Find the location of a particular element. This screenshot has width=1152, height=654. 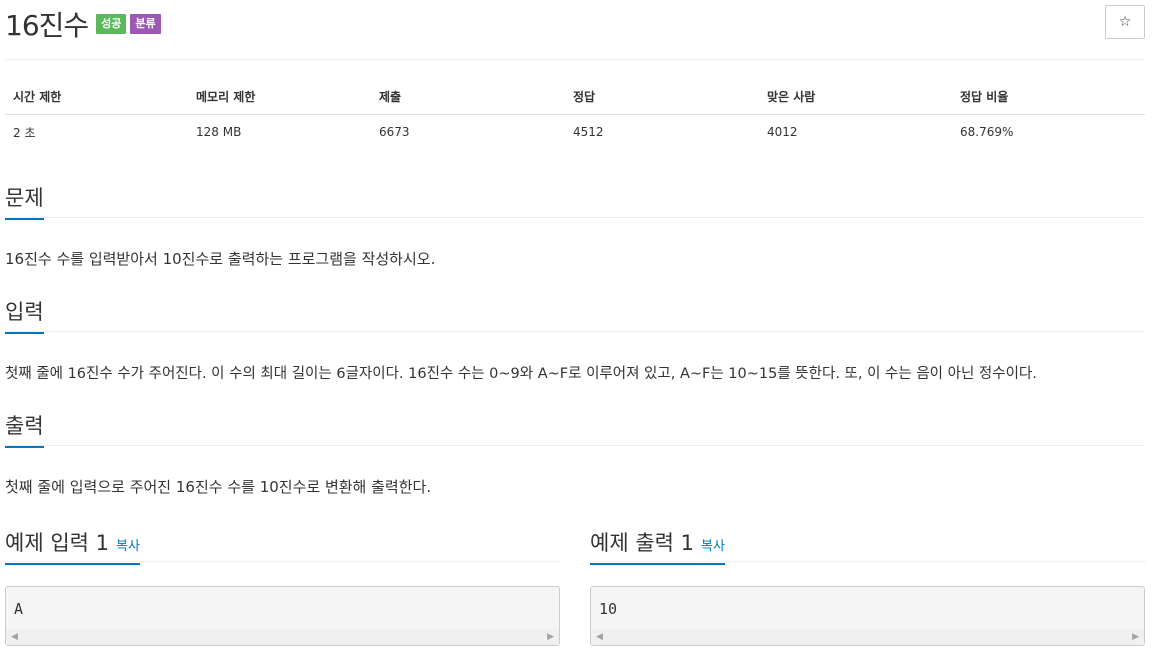

section-problem-title: 문제 is located at coordinates (24, 201).